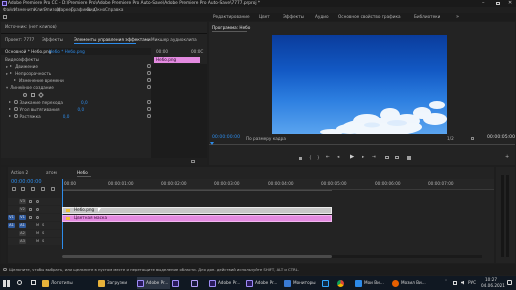 This screenshot has height=290, width=516. Describe the element at coordinates (450, 138) in the screenshot. I see `quality-select: 1/2` at that location.